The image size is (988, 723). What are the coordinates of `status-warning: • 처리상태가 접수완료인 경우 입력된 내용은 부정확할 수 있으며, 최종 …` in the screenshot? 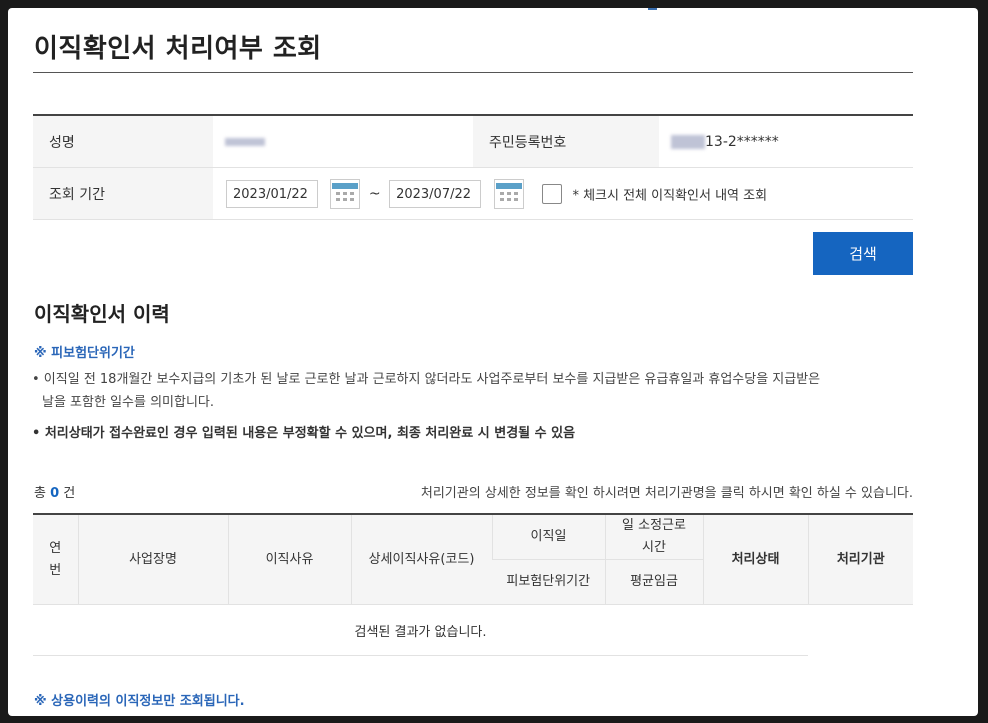 It's located at (304, 433).